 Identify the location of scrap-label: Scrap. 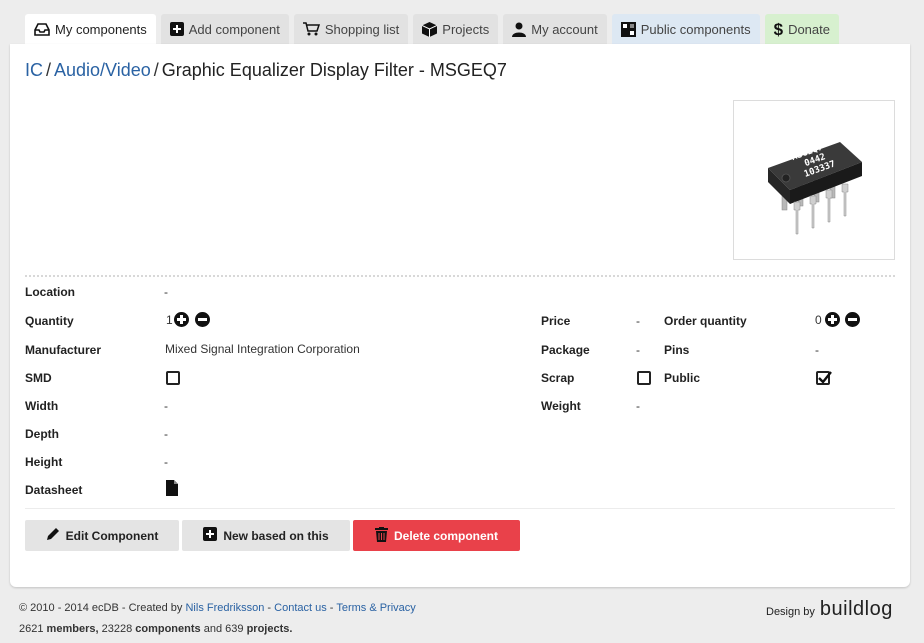
(558, 378).